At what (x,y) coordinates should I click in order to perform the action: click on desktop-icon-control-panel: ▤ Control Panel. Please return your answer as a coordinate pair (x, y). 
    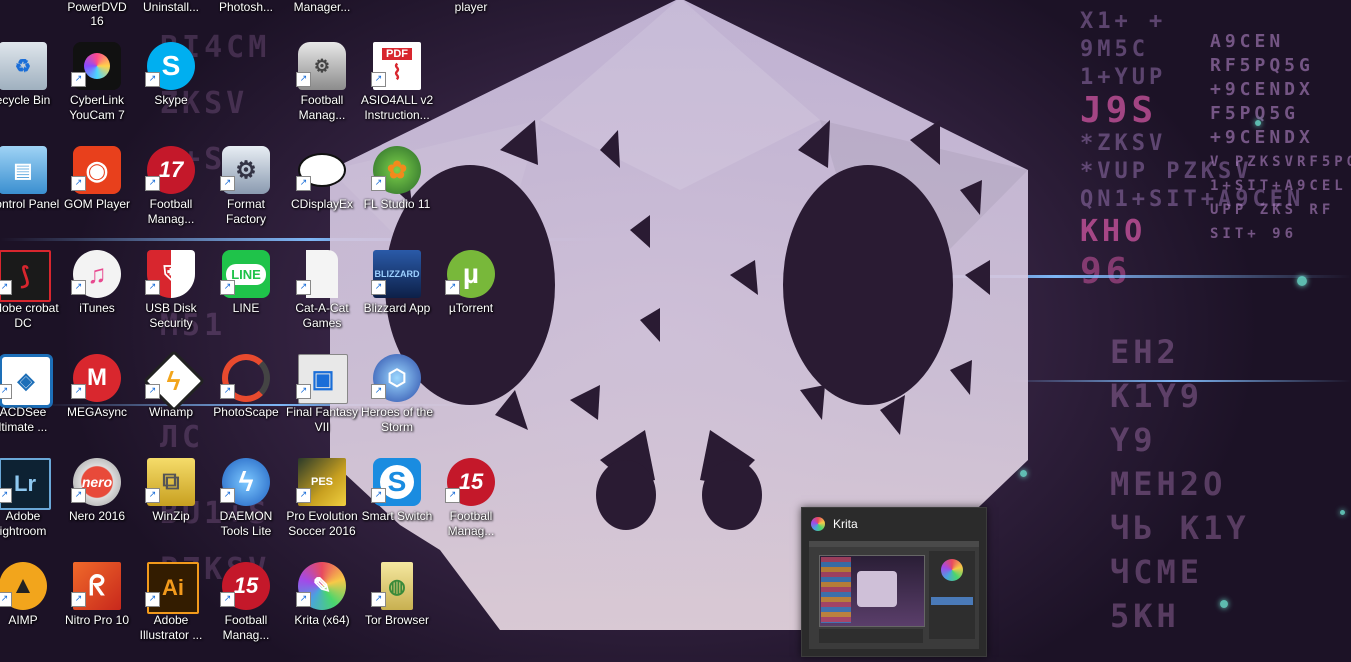
    Looking at the image, I should click on (30, 194).